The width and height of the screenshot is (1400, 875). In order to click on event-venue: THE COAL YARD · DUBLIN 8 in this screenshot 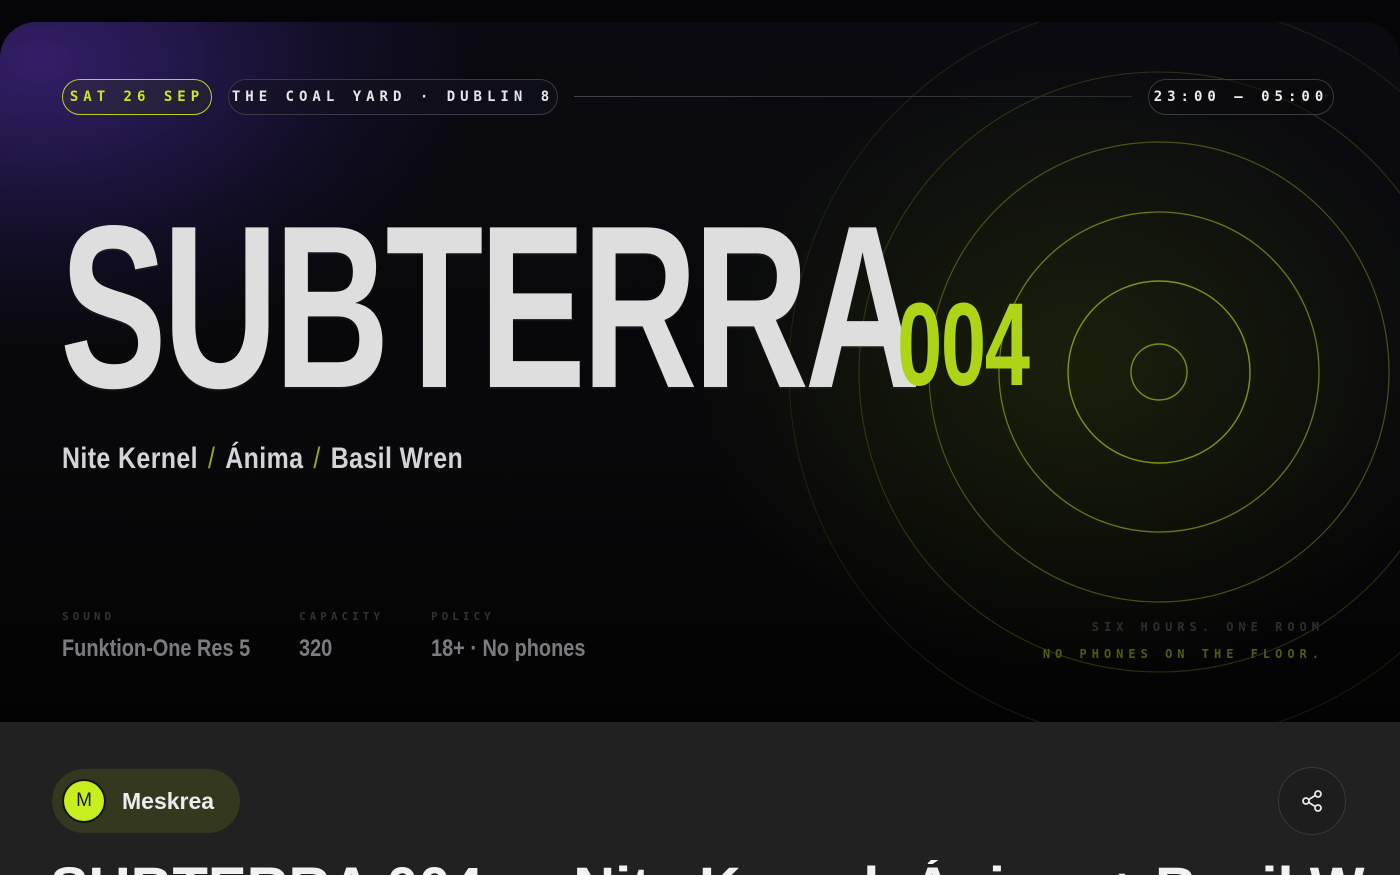, I will do `click(393, 97)`.